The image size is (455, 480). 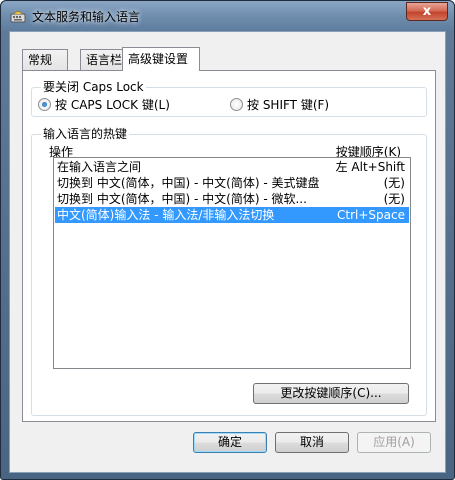 I want to click on close-button: x, so click(x=427, y=11).